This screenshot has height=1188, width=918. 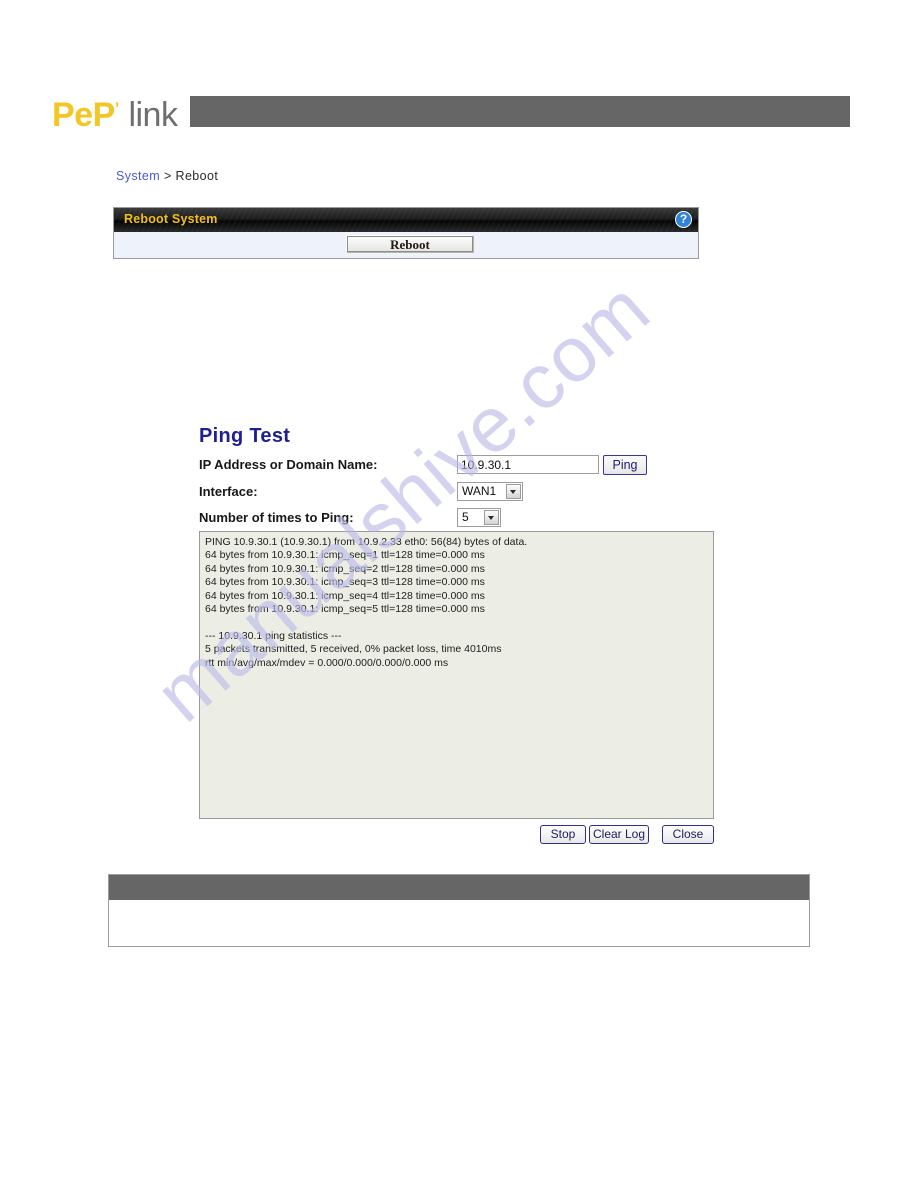 I want to click on logo-primary-text: PeP, so click(x=83, y=115).